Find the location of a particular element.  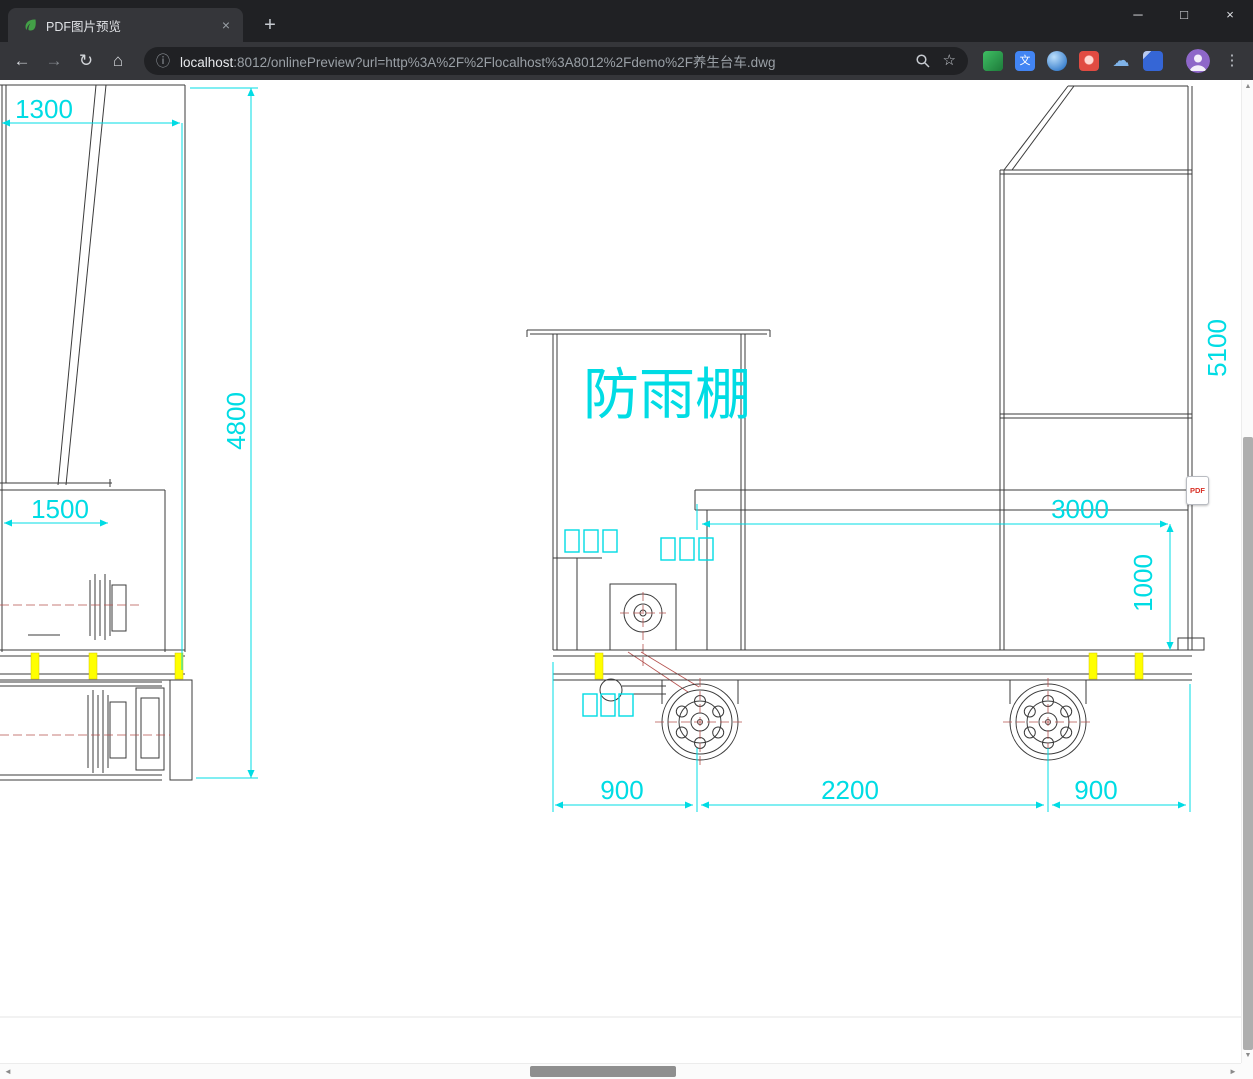

dim-900-front: 900 is located at coordinates (621, 790).